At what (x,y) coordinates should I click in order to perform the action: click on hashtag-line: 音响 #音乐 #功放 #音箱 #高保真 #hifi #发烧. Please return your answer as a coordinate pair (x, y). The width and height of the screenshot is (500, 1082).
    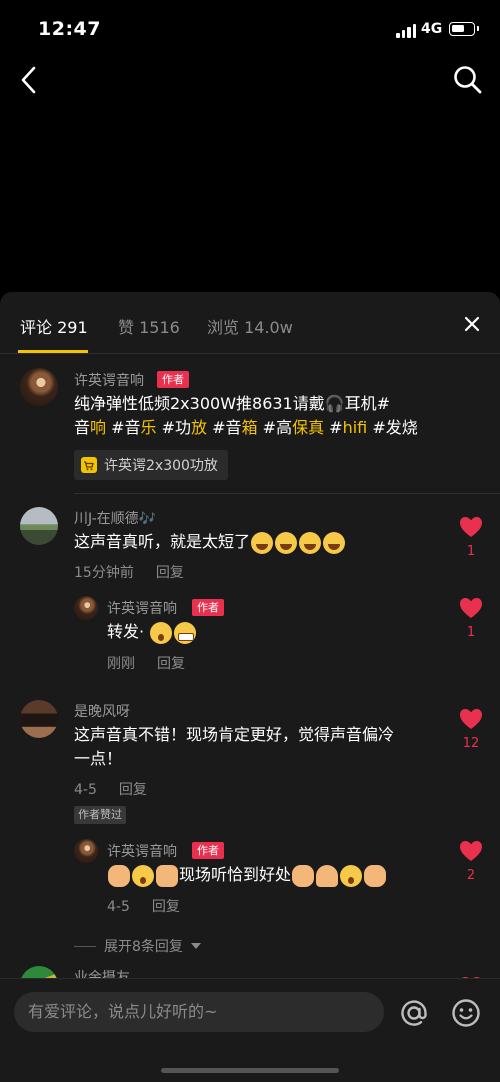
    Looking at the image, I should click on (246, 428).